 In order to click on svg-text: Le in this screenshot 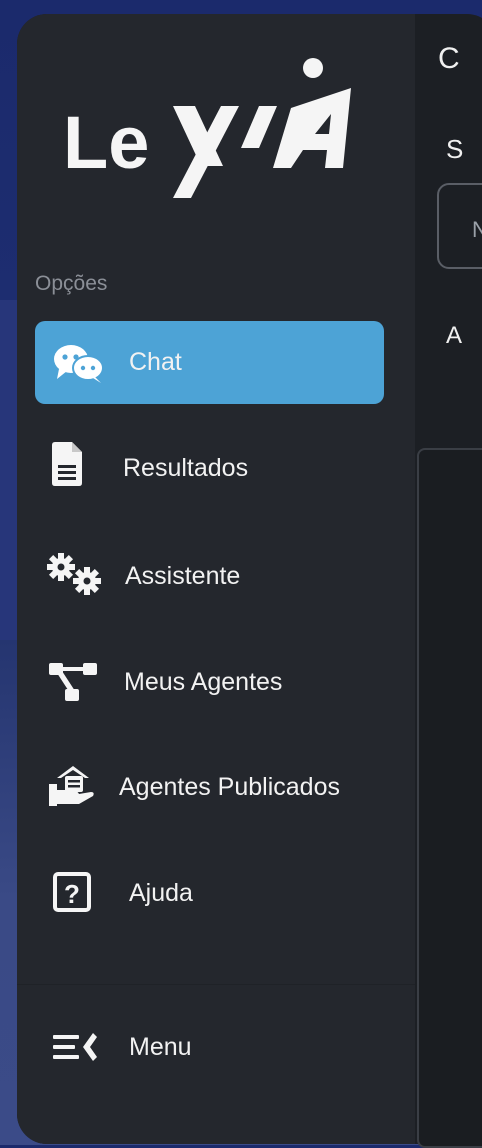, I will do `click(106, 142)`.